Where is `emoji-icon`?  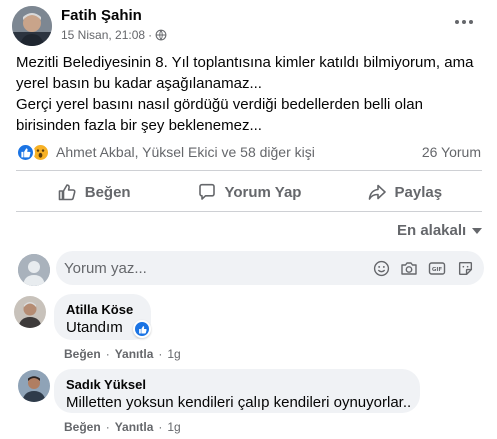
emoji-icon is located at coordinates (381, 268).